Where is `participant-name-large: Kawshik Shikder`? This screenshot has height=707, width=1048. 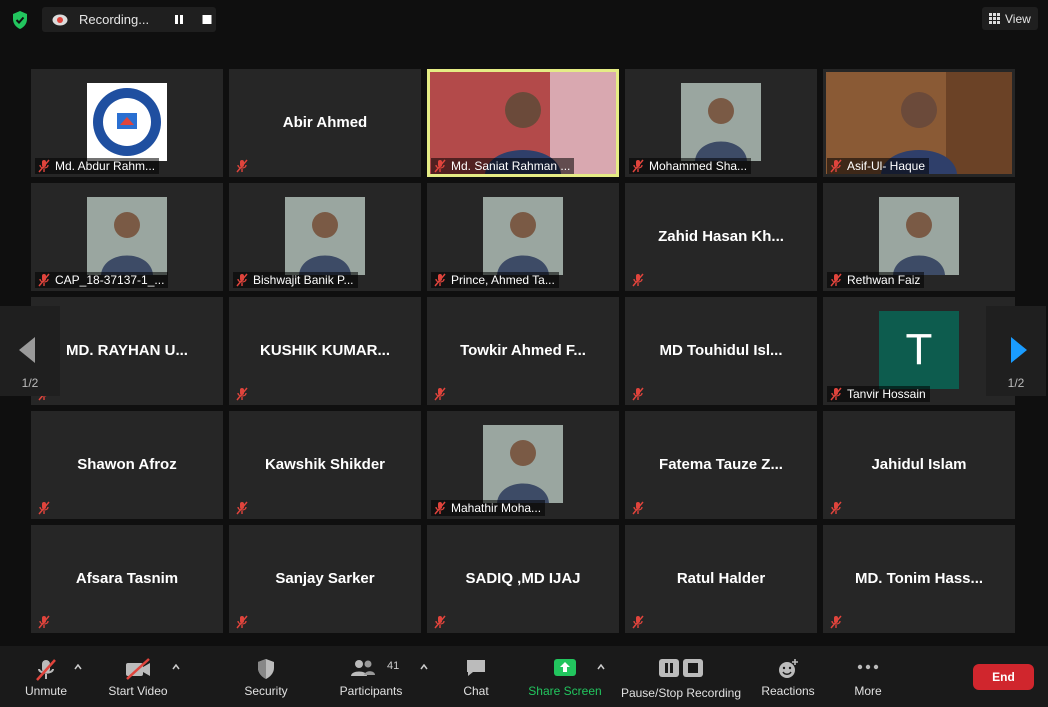 participant-name-large: Kawshik Shikder is located at coordinates (325, 464).